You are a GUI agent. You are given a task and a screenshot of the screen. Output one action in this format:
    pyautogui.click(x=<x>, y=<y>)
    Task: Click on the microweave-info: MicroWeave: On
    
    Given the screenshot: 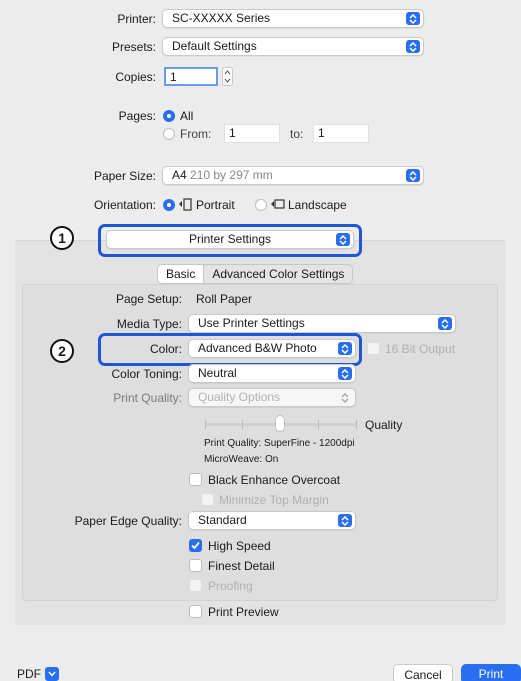 What is the action you would take?
    pyautogui.click(x=241, y=459)
    